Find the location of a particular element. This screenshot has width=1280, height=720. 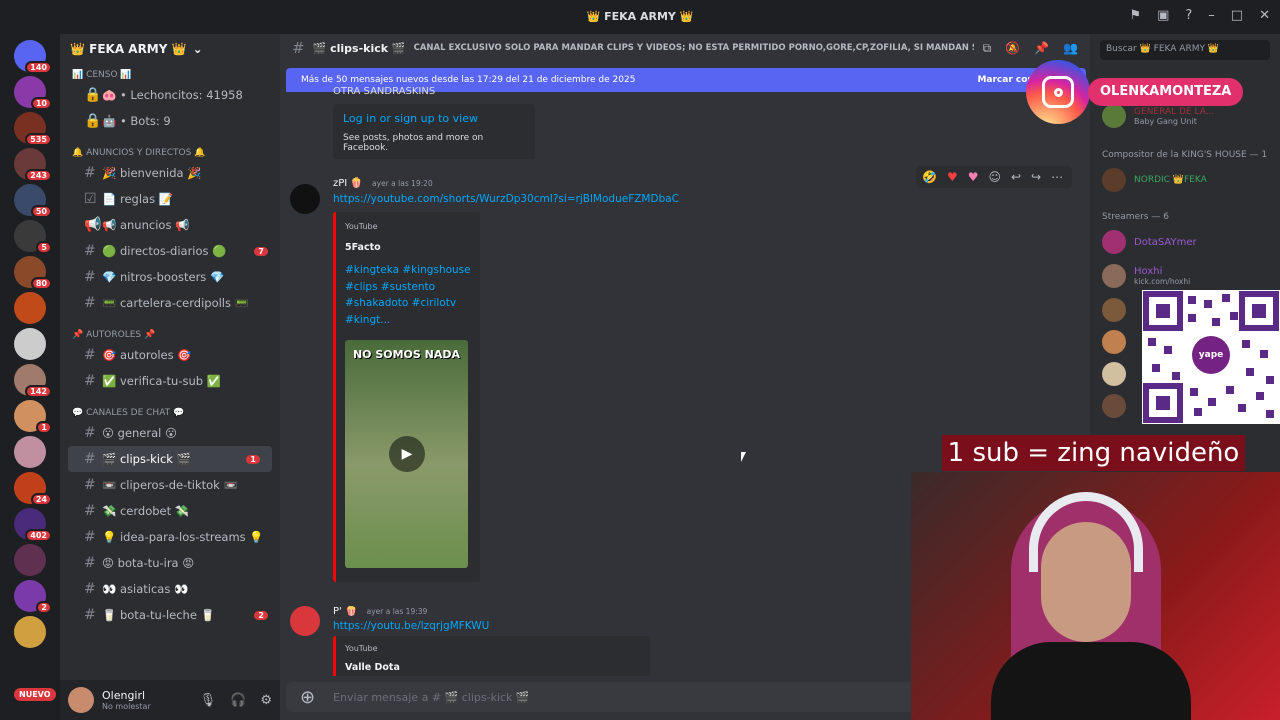

minimize-icon: – is located at coordinates (1211, 15).